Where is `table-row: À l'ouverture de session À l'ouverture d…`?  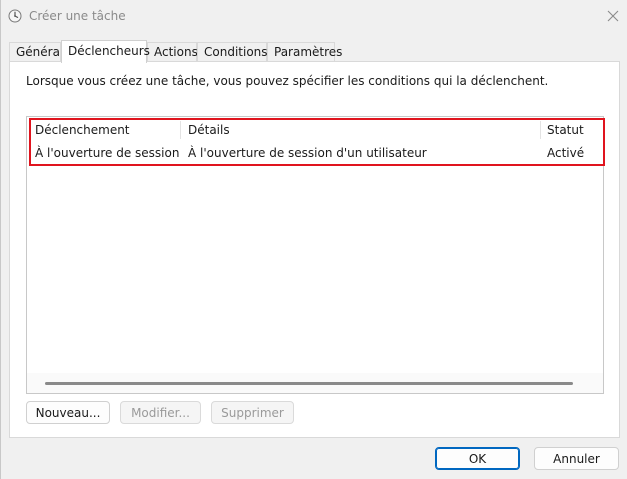
table-row: À l'ouverture de session À l'ouverture d… is located at coordinates (315, 153).